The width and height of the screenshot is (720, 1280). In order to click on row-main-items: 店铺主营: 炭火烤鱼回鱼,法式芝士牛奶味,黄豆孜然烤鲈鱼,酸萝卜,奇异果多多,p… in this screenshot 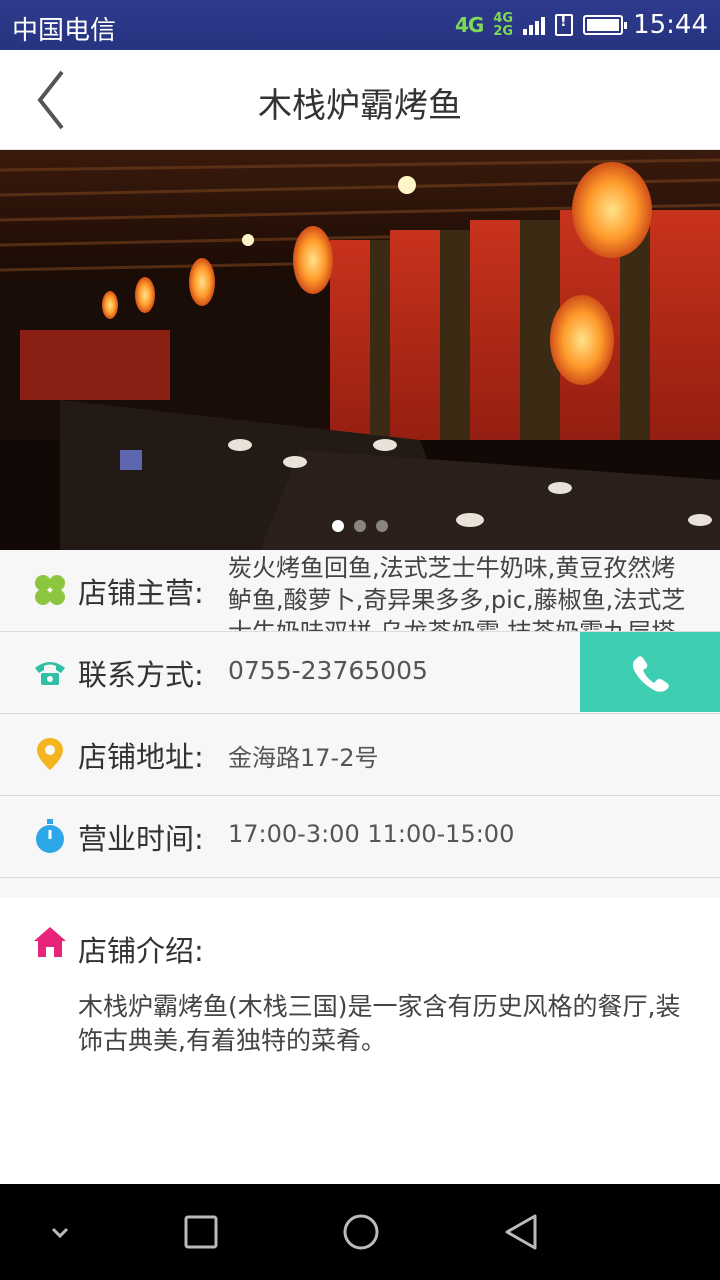, I will do `click(360, 591)`.